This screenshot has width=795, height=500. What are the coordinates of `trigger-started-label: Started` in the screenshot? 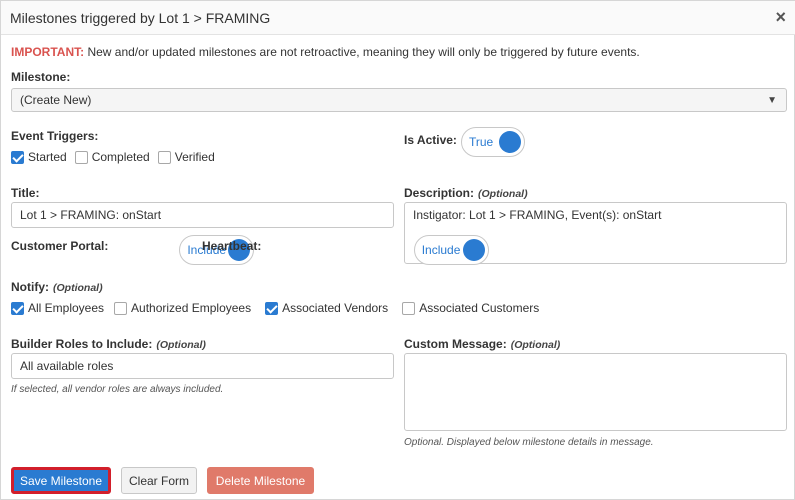 It's located at (47, 157).